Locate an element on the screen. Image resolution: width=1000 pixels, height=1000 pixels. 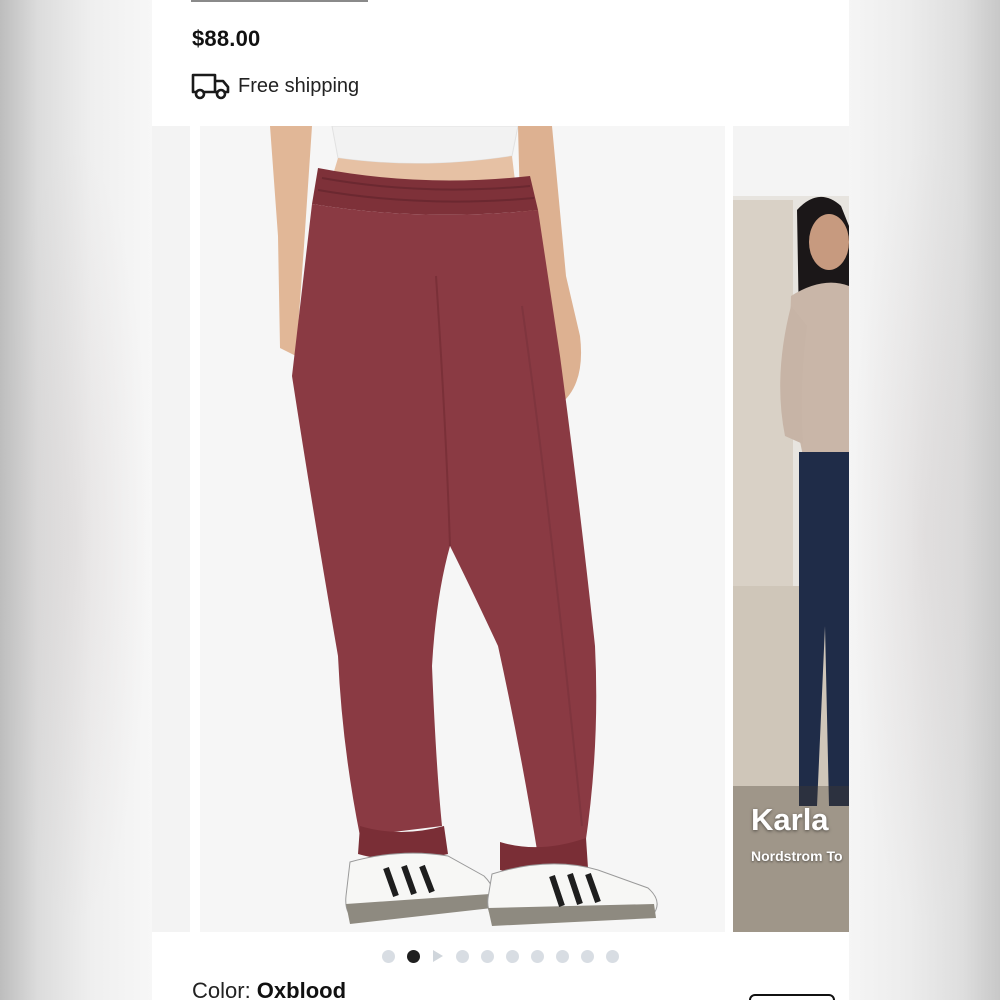
shipping-info: Free shipping is located at coordinates (275, 86).